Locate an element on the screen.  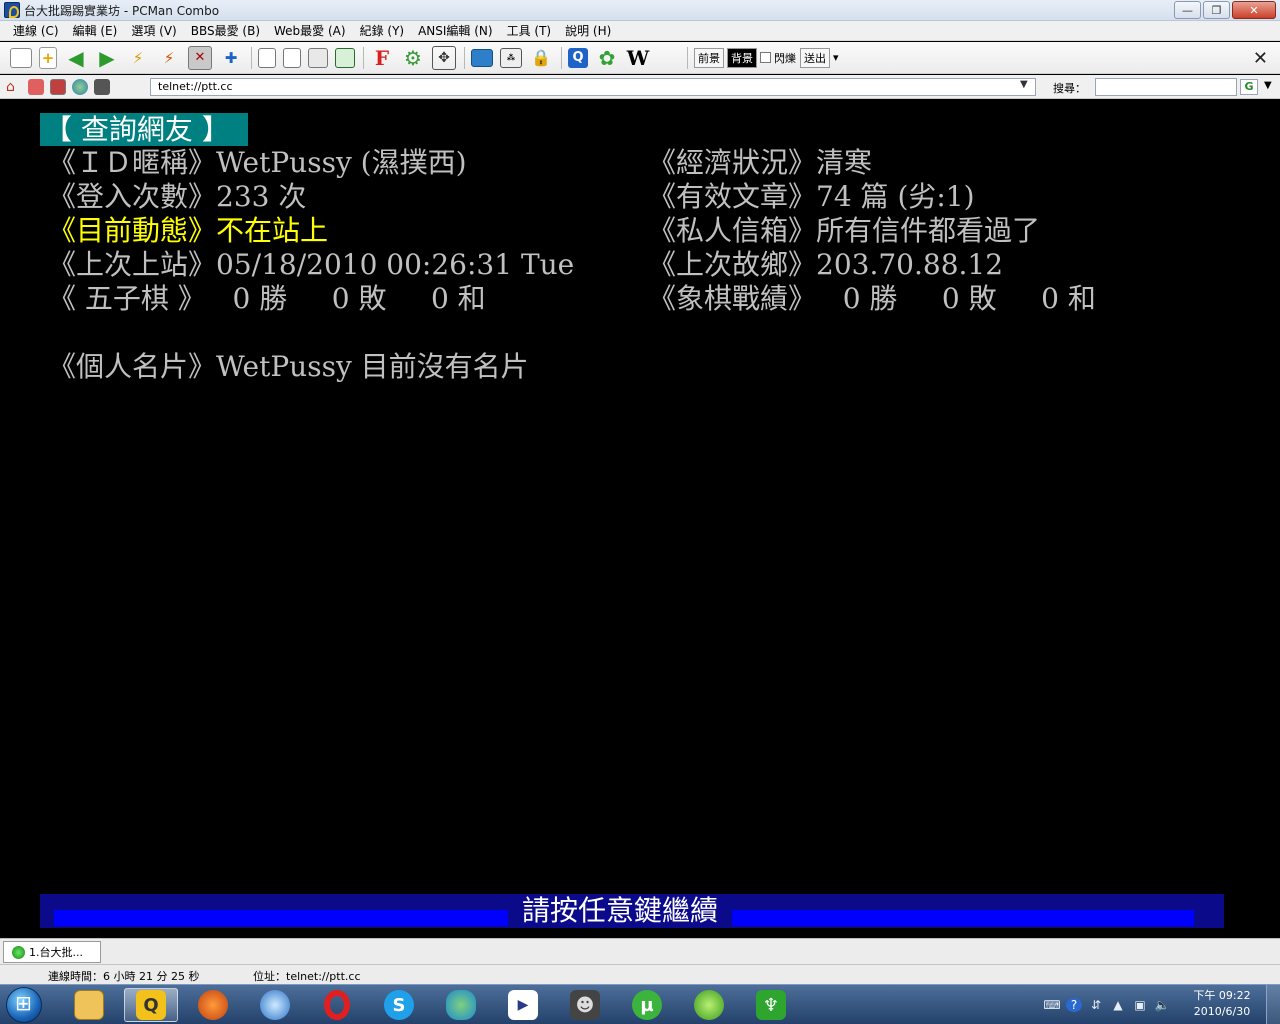
taskbar-app-green: ♆ is located at coordinates (771, 1005).